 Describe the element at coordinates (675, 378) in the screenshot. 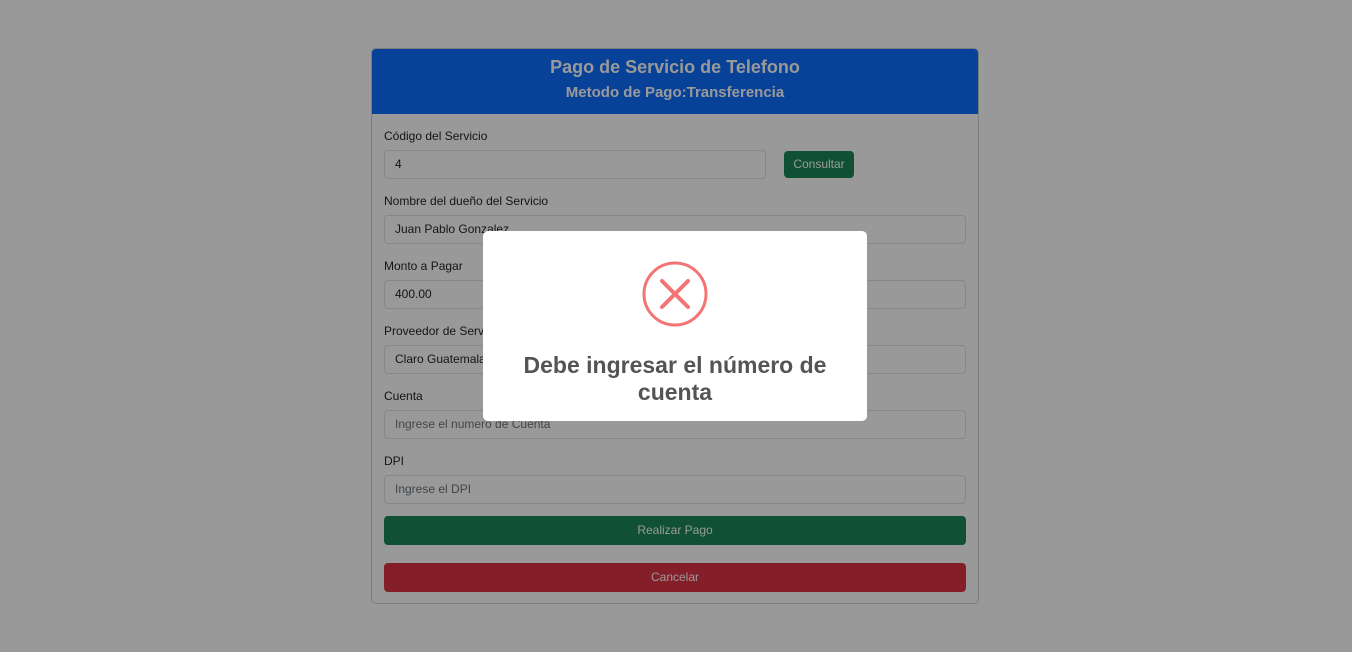

I see `error-message: Debe ingresar el número de cuenta` at that location.